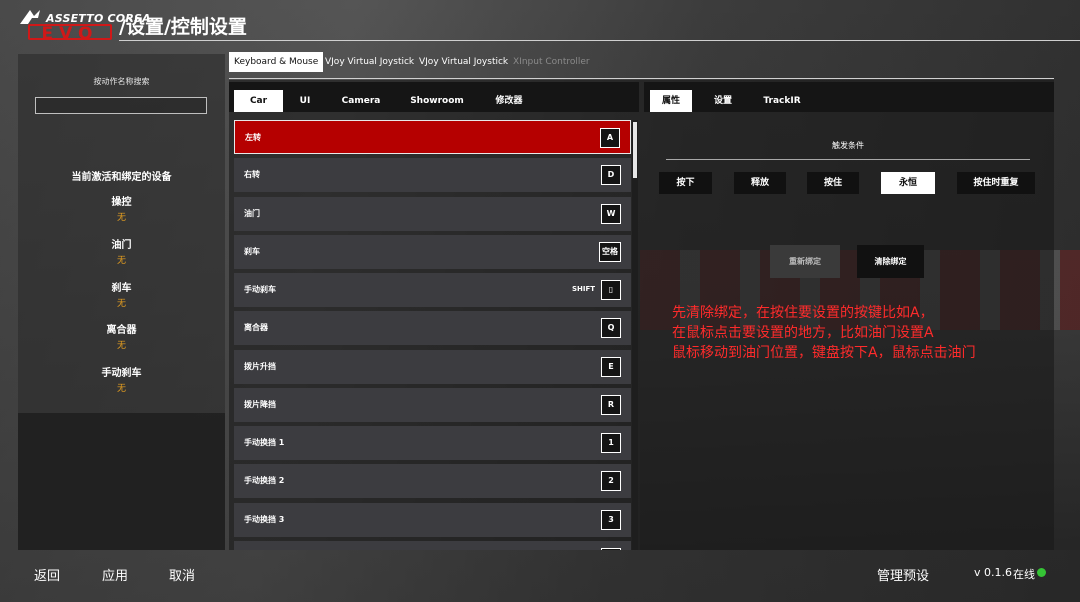  I want to click on tab-ui: UI, so click(305, 101).